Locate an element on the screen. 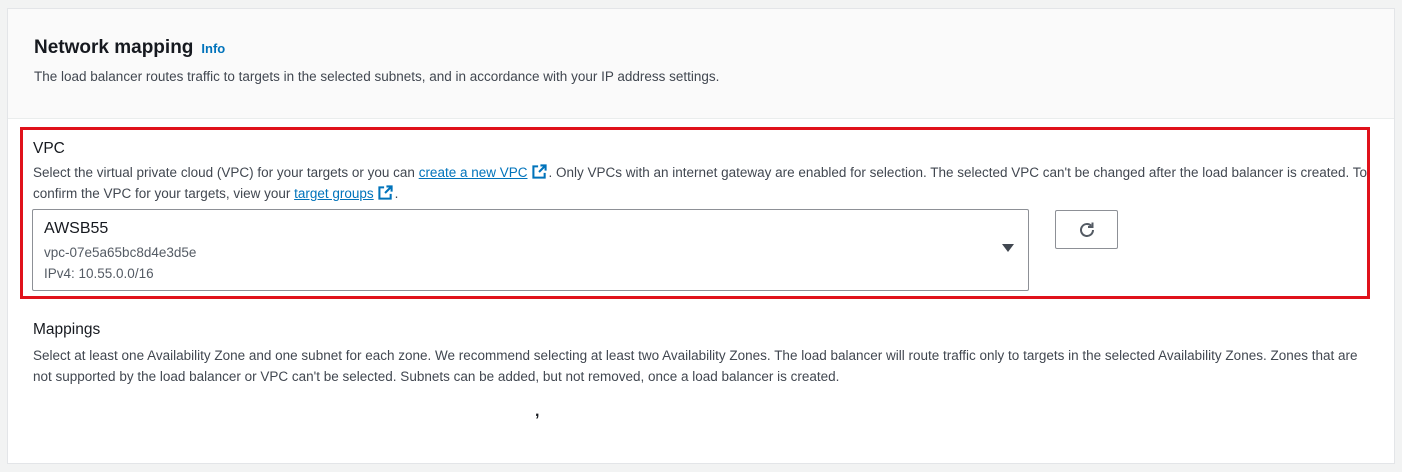 The height and width of the screenshot is (472, 1402). create-vpc-link: create a new VPC is located at coordinates (473, 172).